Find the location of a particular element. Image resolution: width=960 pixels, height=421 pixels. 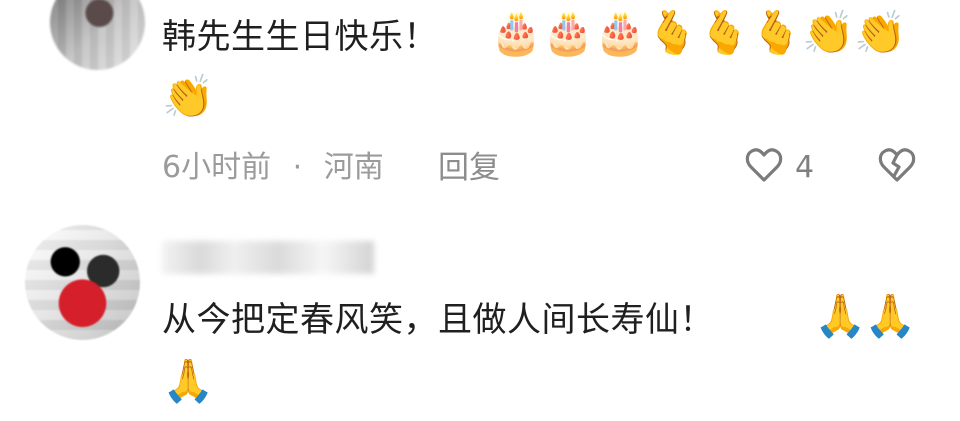

reply-button: 回复 is located at coordinates (469, 168).